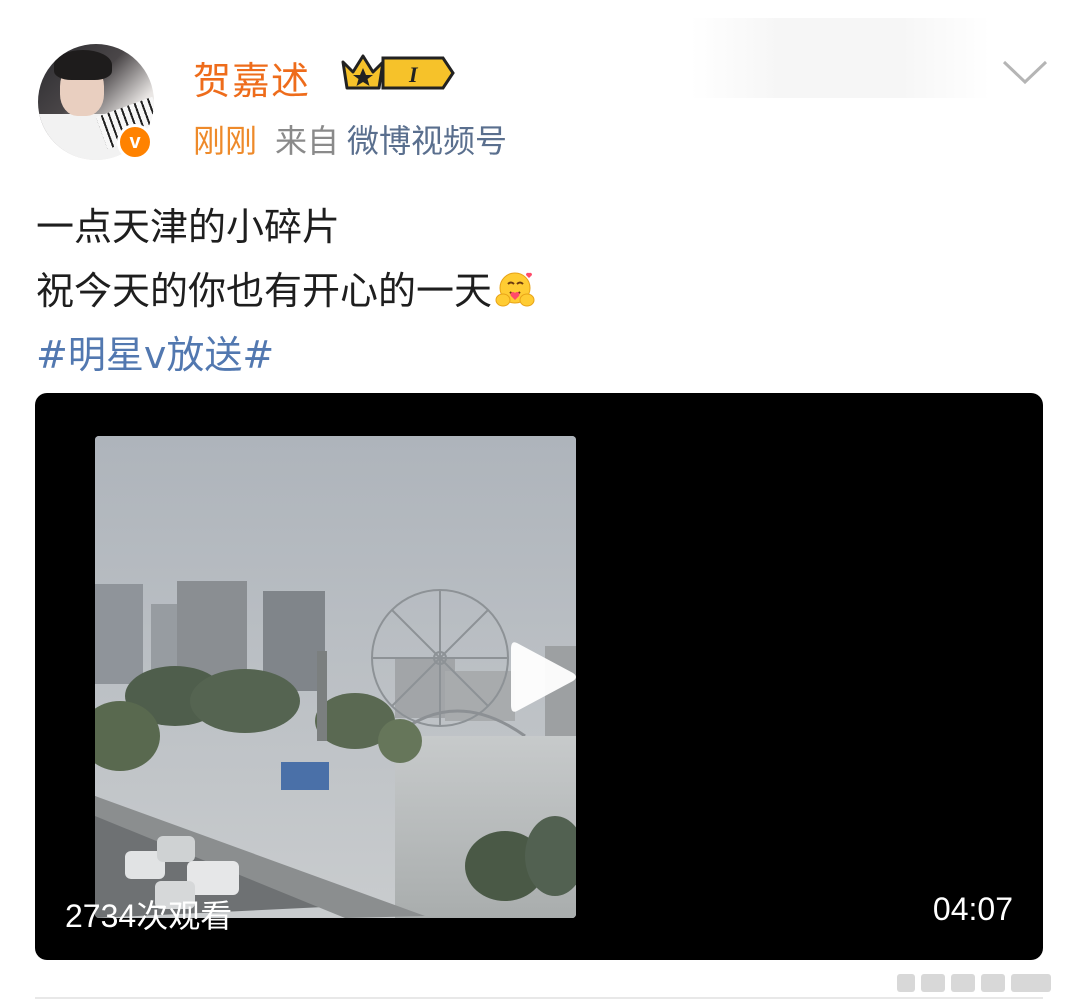  What do you see at coordinates (1025, 72) in the screenshot?
I see `chevron-down-icon` at bounding box center [1025, 72].